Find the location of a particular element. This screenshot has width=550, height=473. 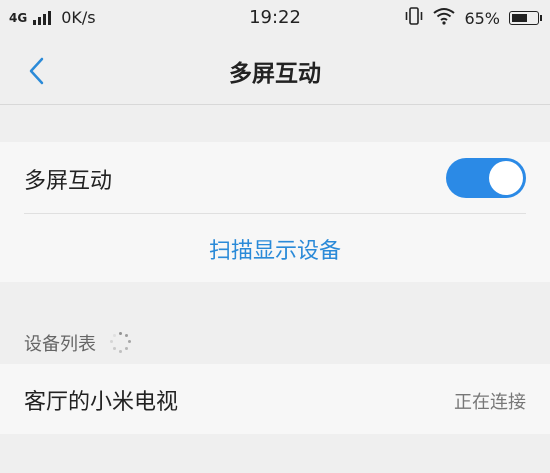

device-list-header: 设备列表 is located at coordinates (78, 343).